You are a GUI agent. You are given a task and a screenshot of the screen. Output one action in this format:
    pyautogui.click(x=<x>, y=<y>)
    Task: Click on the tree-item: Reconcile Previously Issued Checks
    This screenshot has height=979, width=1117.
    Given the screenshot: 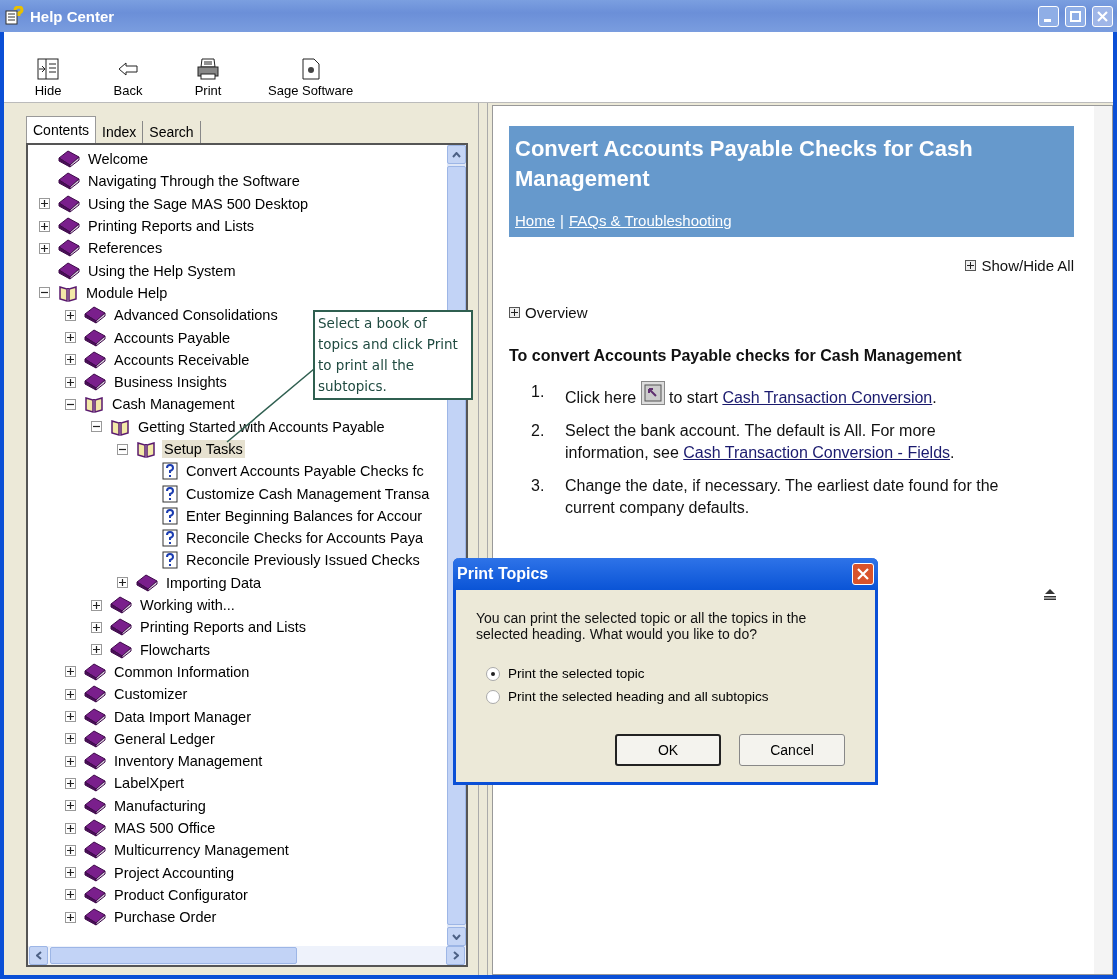 What is the action you would take?
    pyautogui.click(x=303, y=560)
    